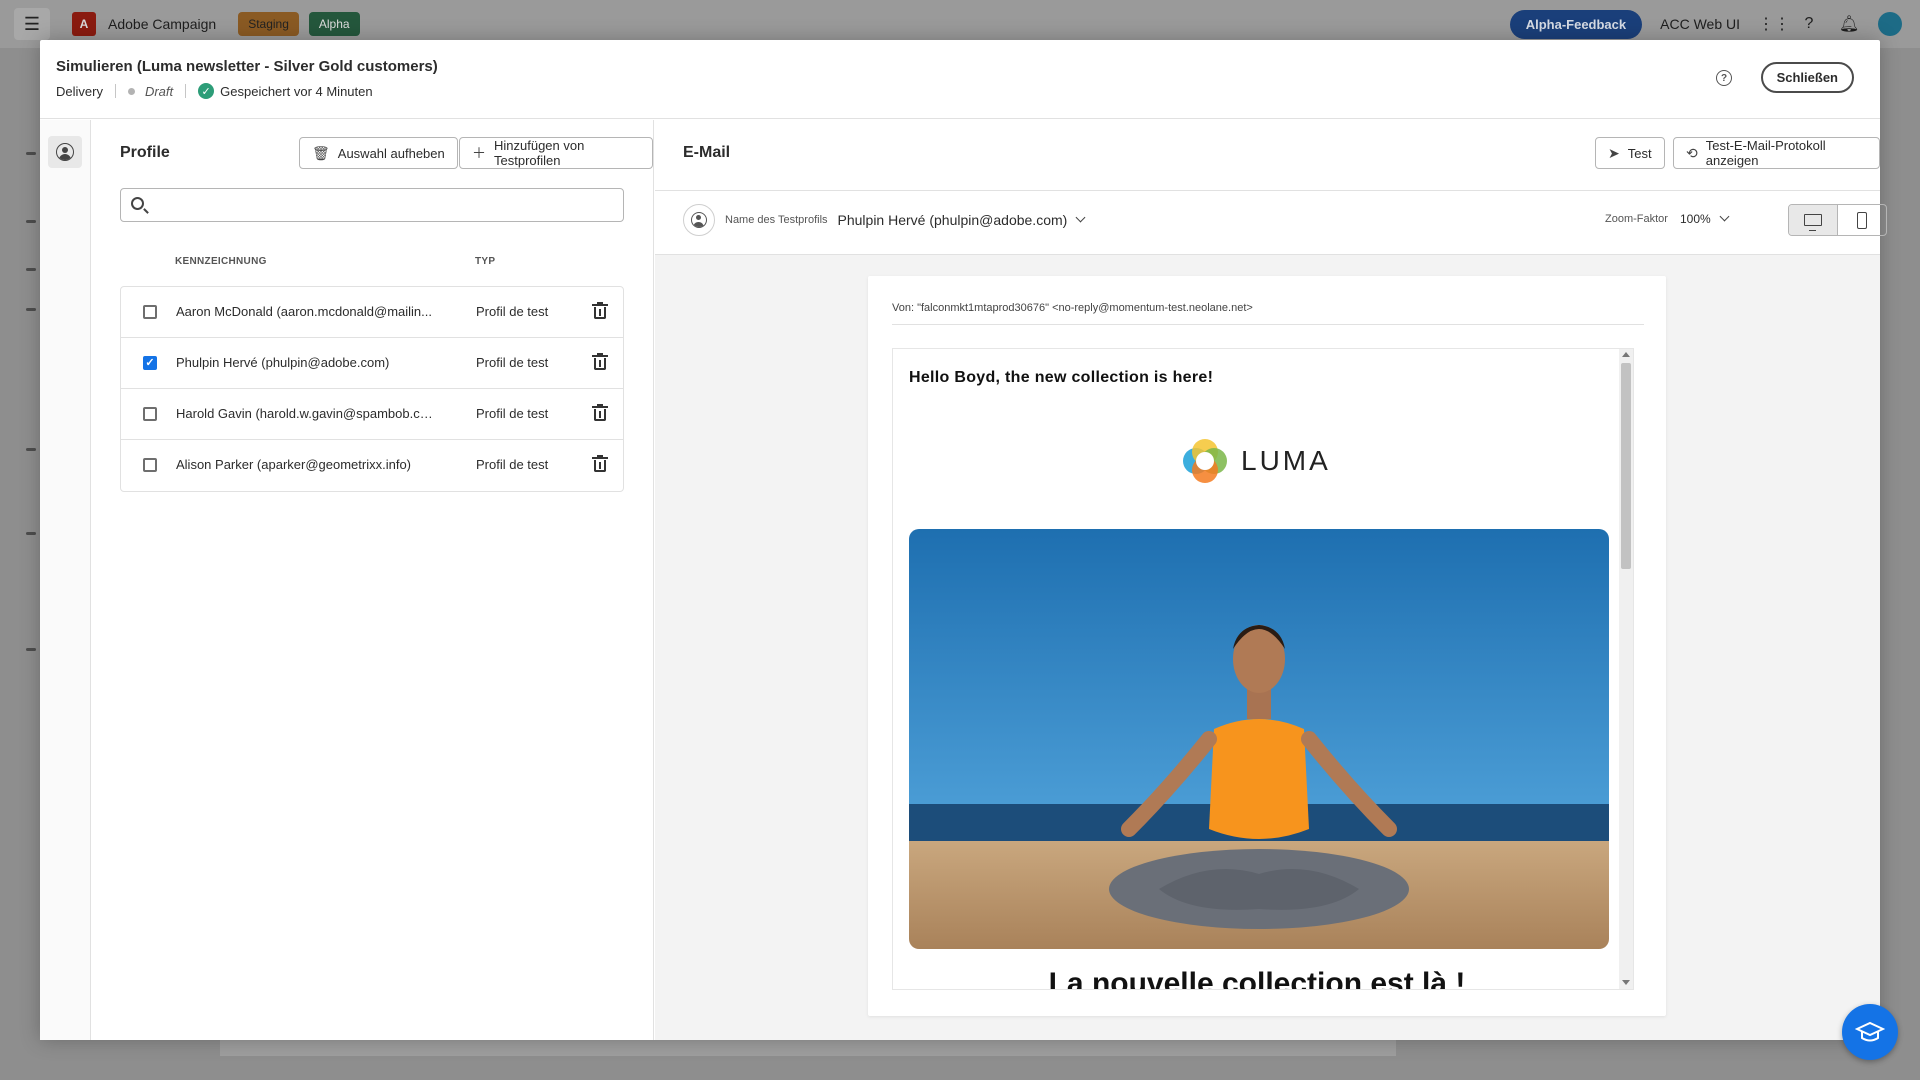 Image resolution: width=1920 pixels, height=1080 pixels. I want to click on send-test-label: Test, so click(1639, 153).